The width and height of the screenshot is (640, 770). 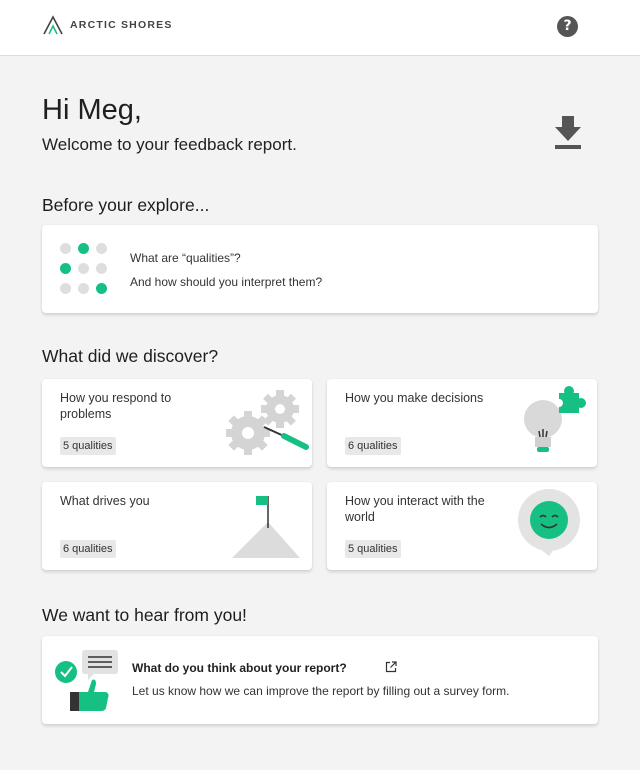 What do you see at coordinates (549, 522) in the screenshot?
I see `smiley-bubble-icon` at bounding box center [549, 522].